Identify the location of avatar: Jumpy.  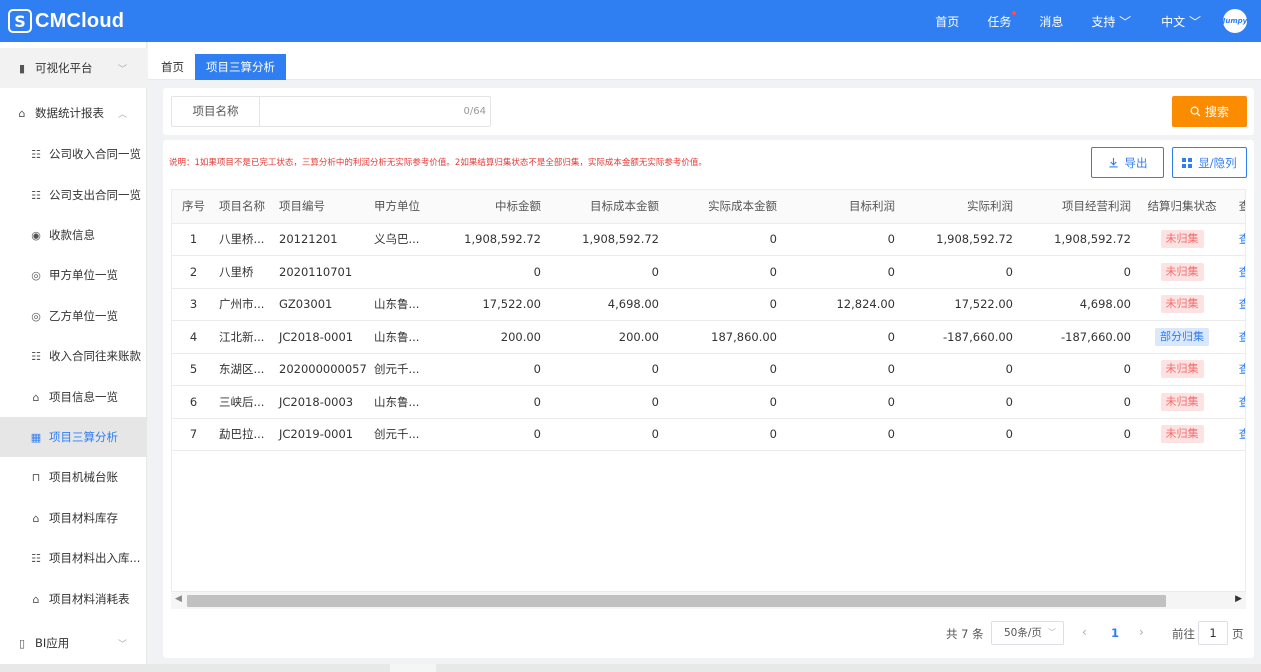
(1235, 21).